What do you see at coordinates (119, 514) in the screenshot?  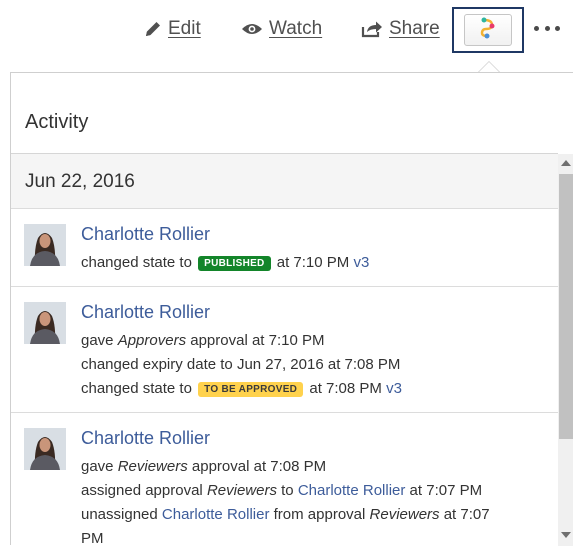 I see `activity-text: unassigned` at bounding box center [119, 514].